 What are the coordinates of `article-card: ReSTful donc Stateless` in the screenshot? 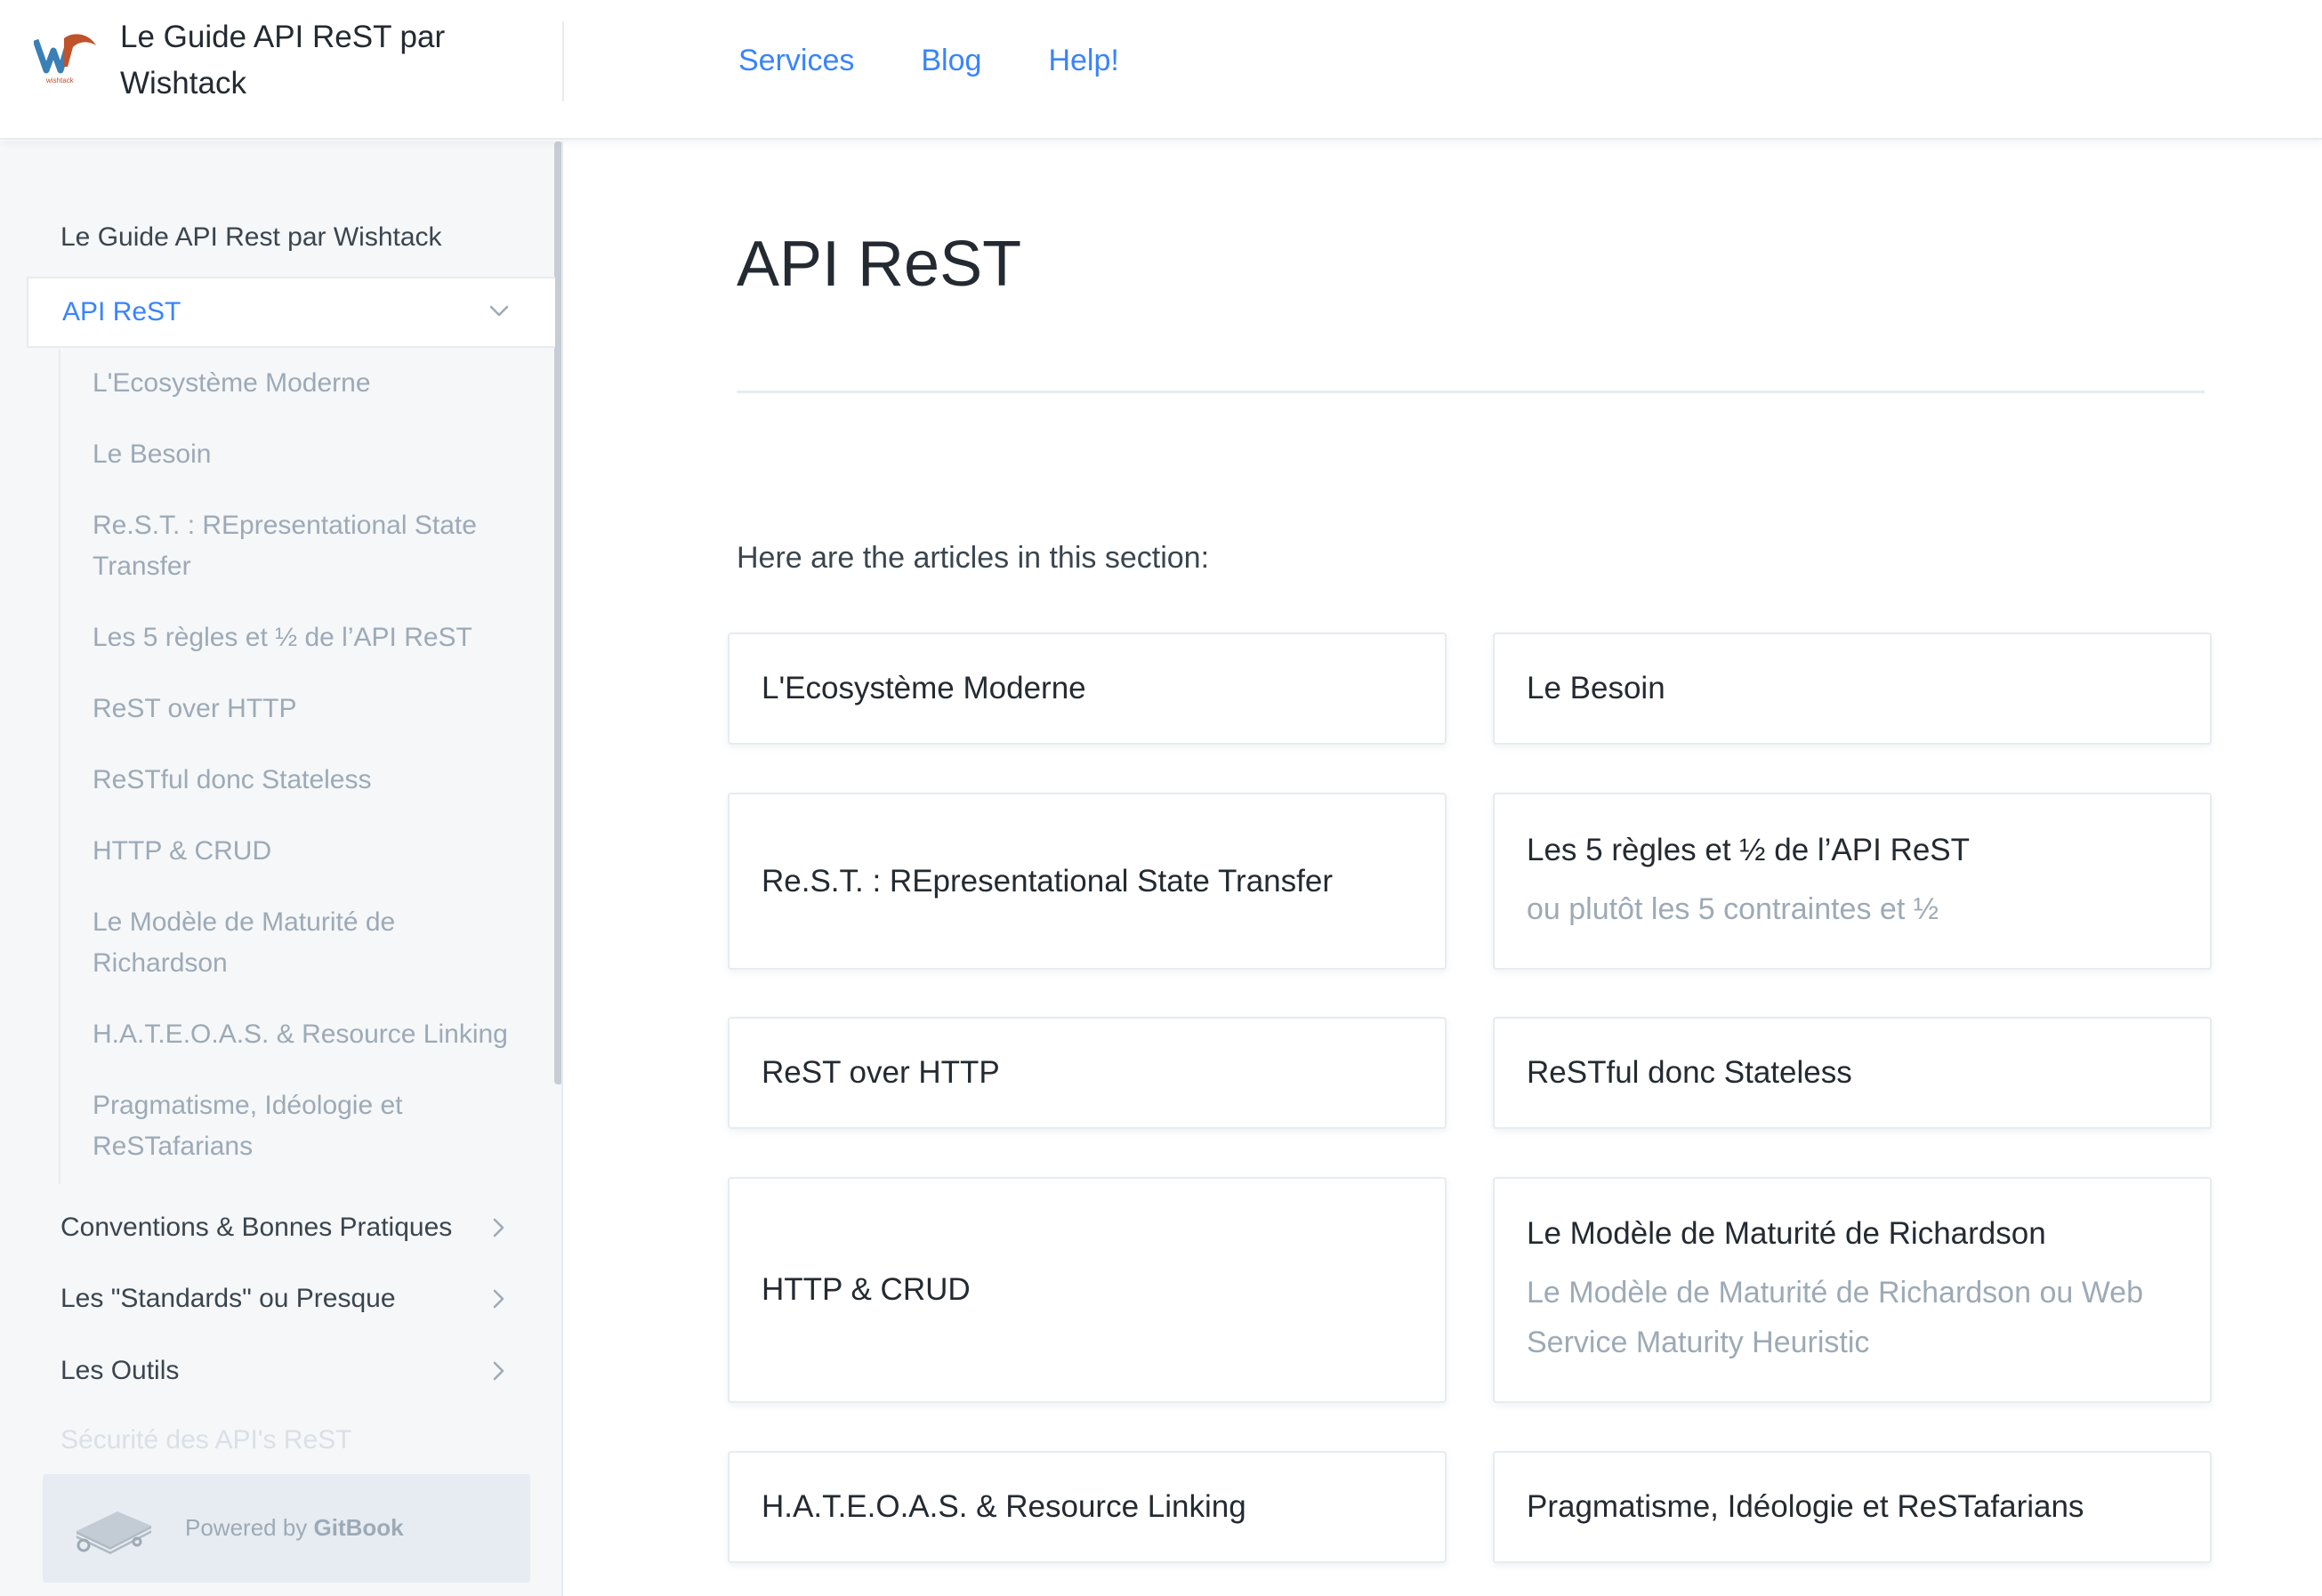 It's located at (1852, 1073).